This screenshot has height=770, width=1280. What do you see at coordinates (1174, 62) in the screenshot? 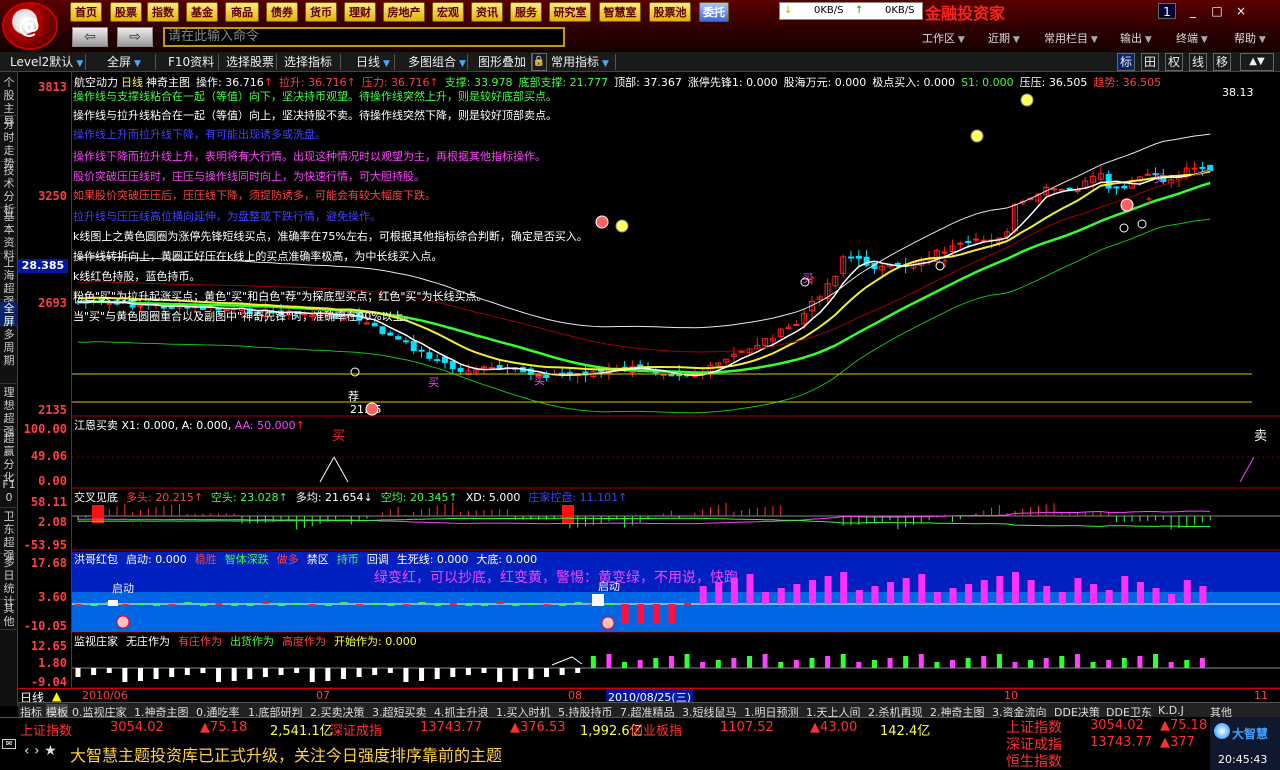
I see `view-mode-icon: 权` at bounding box center [1174, 62].